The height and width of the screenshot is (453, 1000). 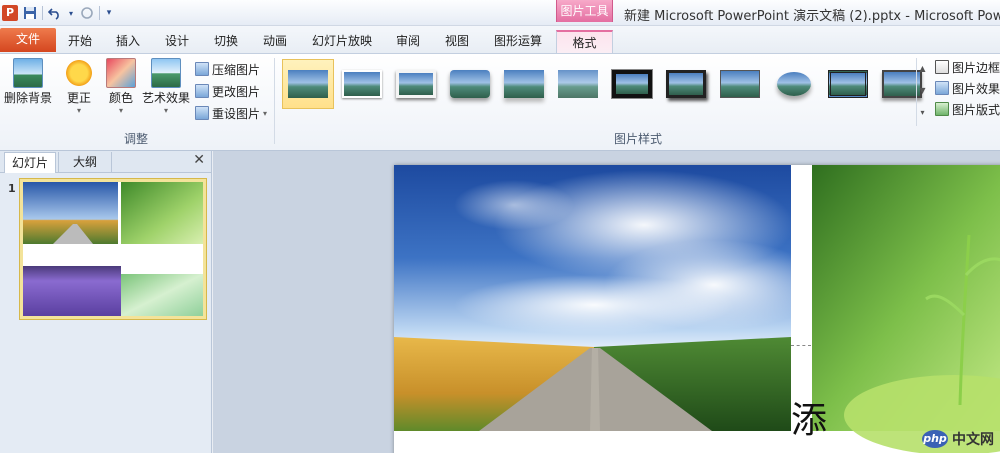 What do you see at coordinates (80, 41) in the screenshot?
I see `tab-home: 开始` at bounding box center [80, 41].